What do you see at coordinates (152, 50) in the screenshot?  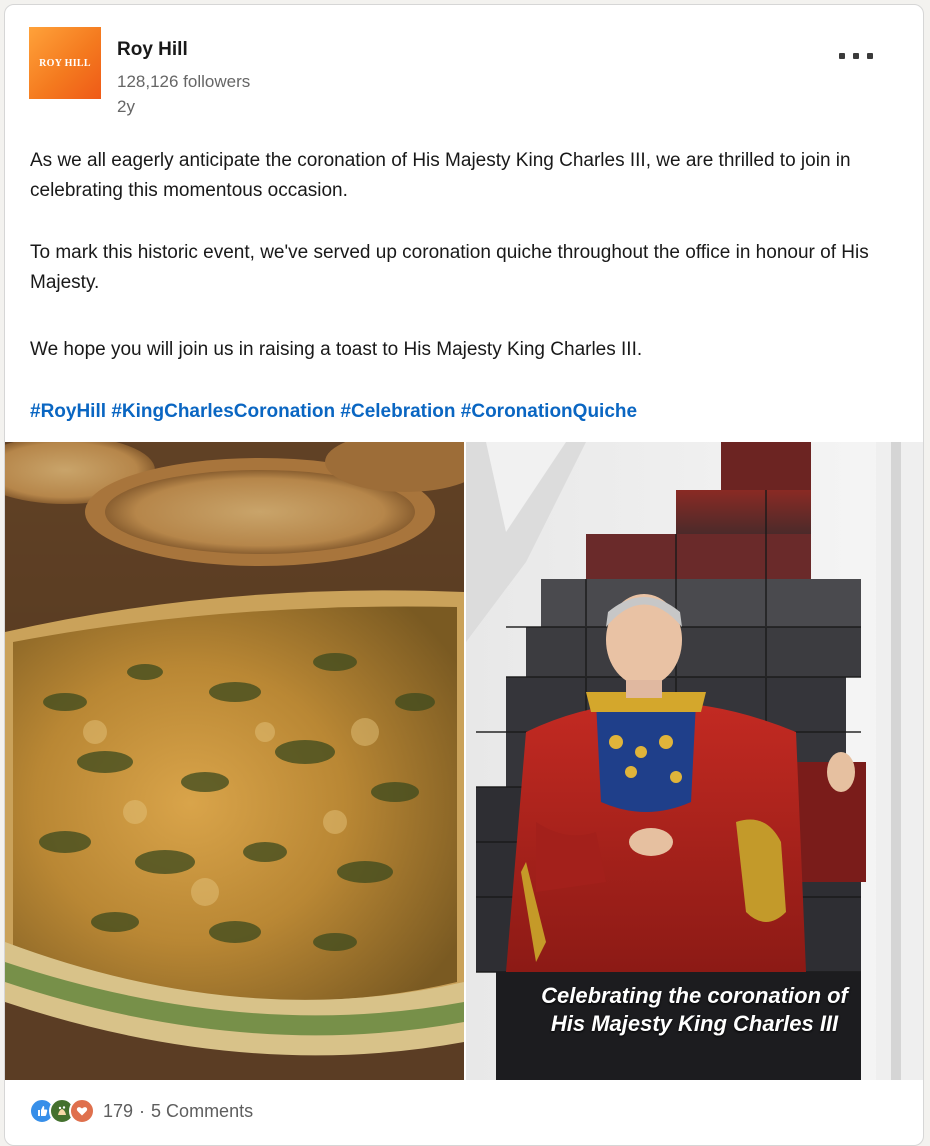 I see `company-name: Roy Hill` at bounding box center [152, 50].